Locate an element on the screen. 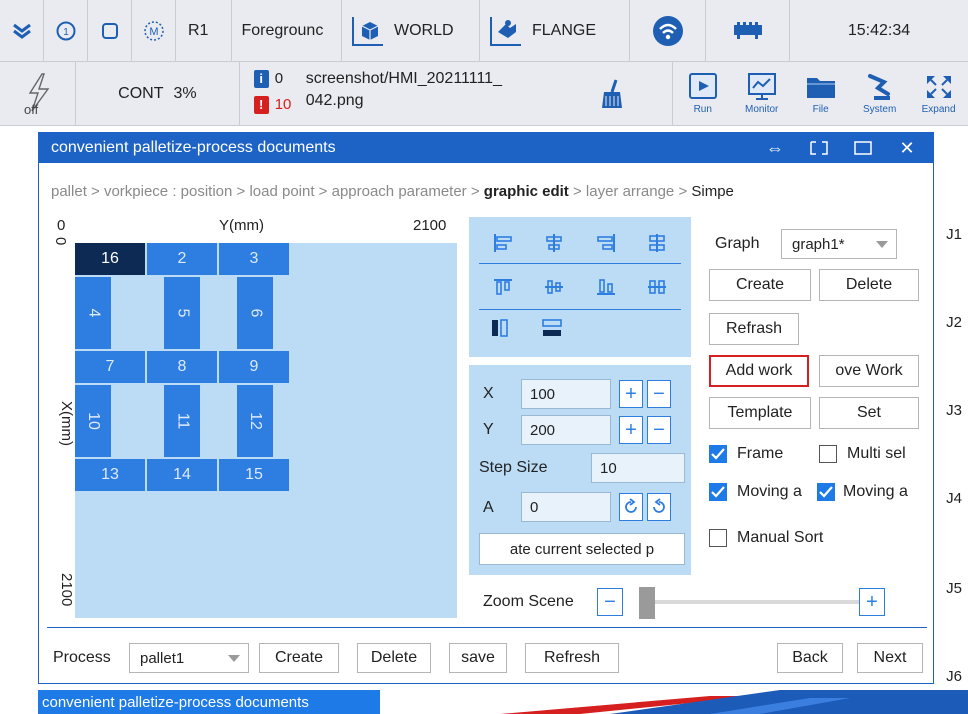 This screenshot has width=968, height=714. rotate-ccw-button is located at coordinates (659, 507).